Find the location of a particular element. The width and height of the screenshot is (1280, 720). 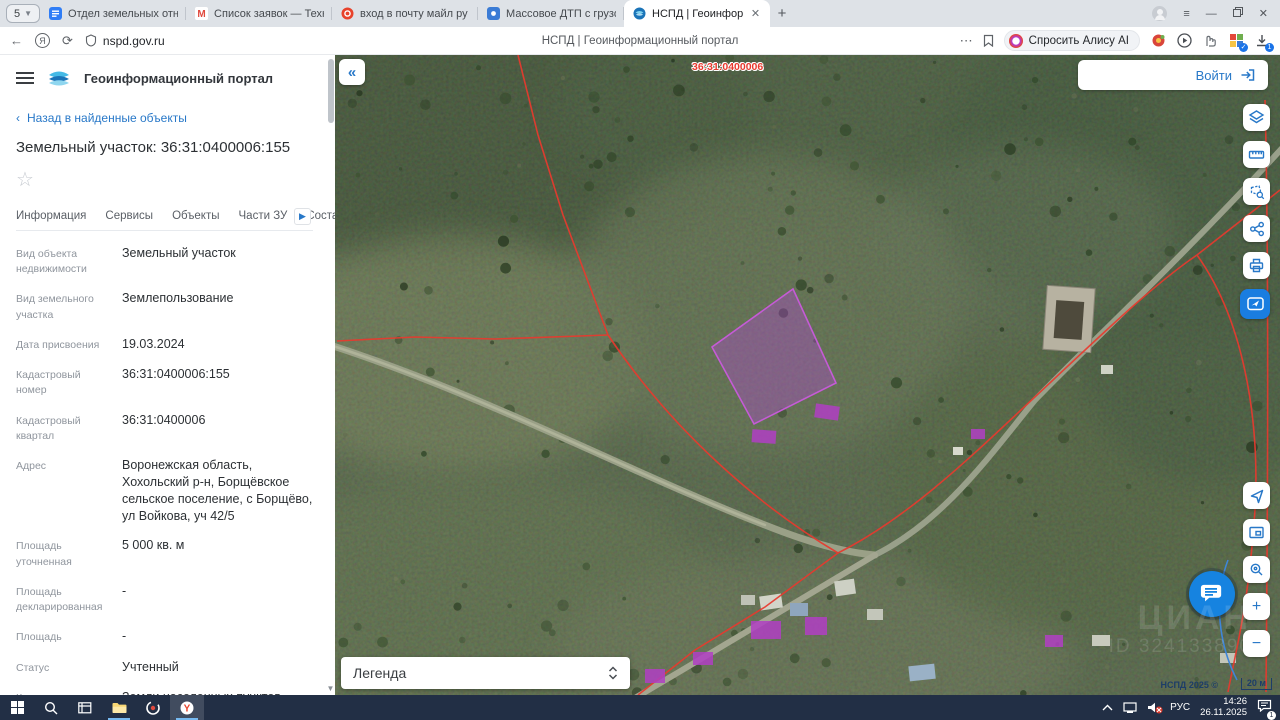

feedback-icon is located at coordinates (1255, 304).